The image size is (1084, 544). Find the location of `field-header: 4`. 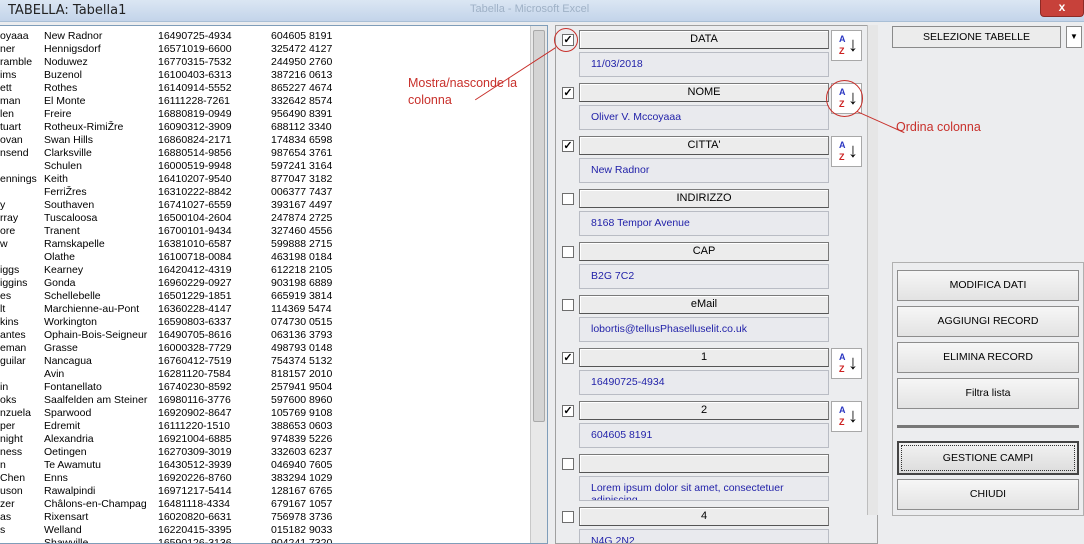

field-header: 4 is located at coordinates (704, 516).